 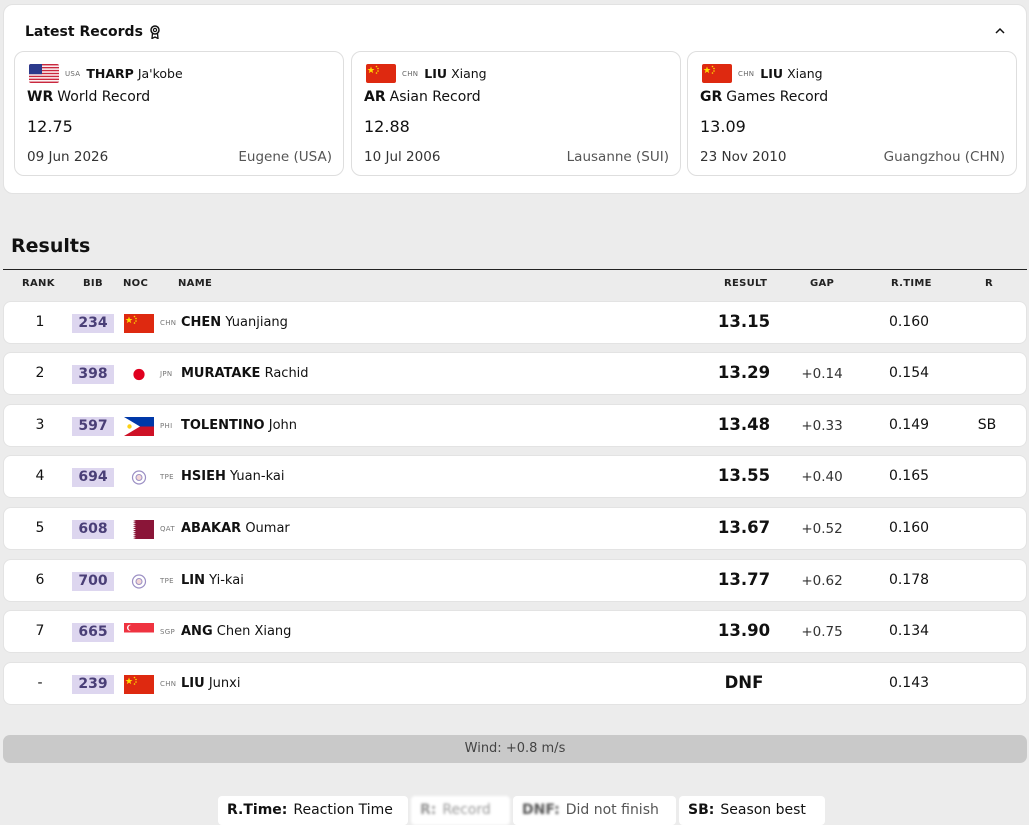 What do you see at coordinates (594, 810) in the screenshot?
I see `legend-dnf: DNF: Did not finish` at bounding box center [594, 810].